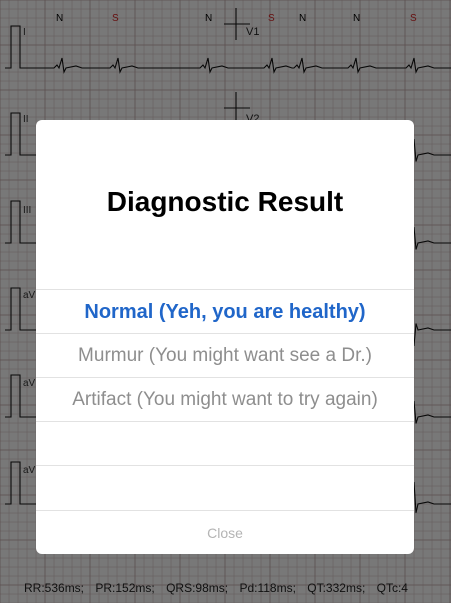 This screenshot has height=603, width=451. What do you see at coordinates (225, 399) in the screenshot?
I see `option-artifact: Artifact (You might want to try again)` at bounding box center [225, 399].